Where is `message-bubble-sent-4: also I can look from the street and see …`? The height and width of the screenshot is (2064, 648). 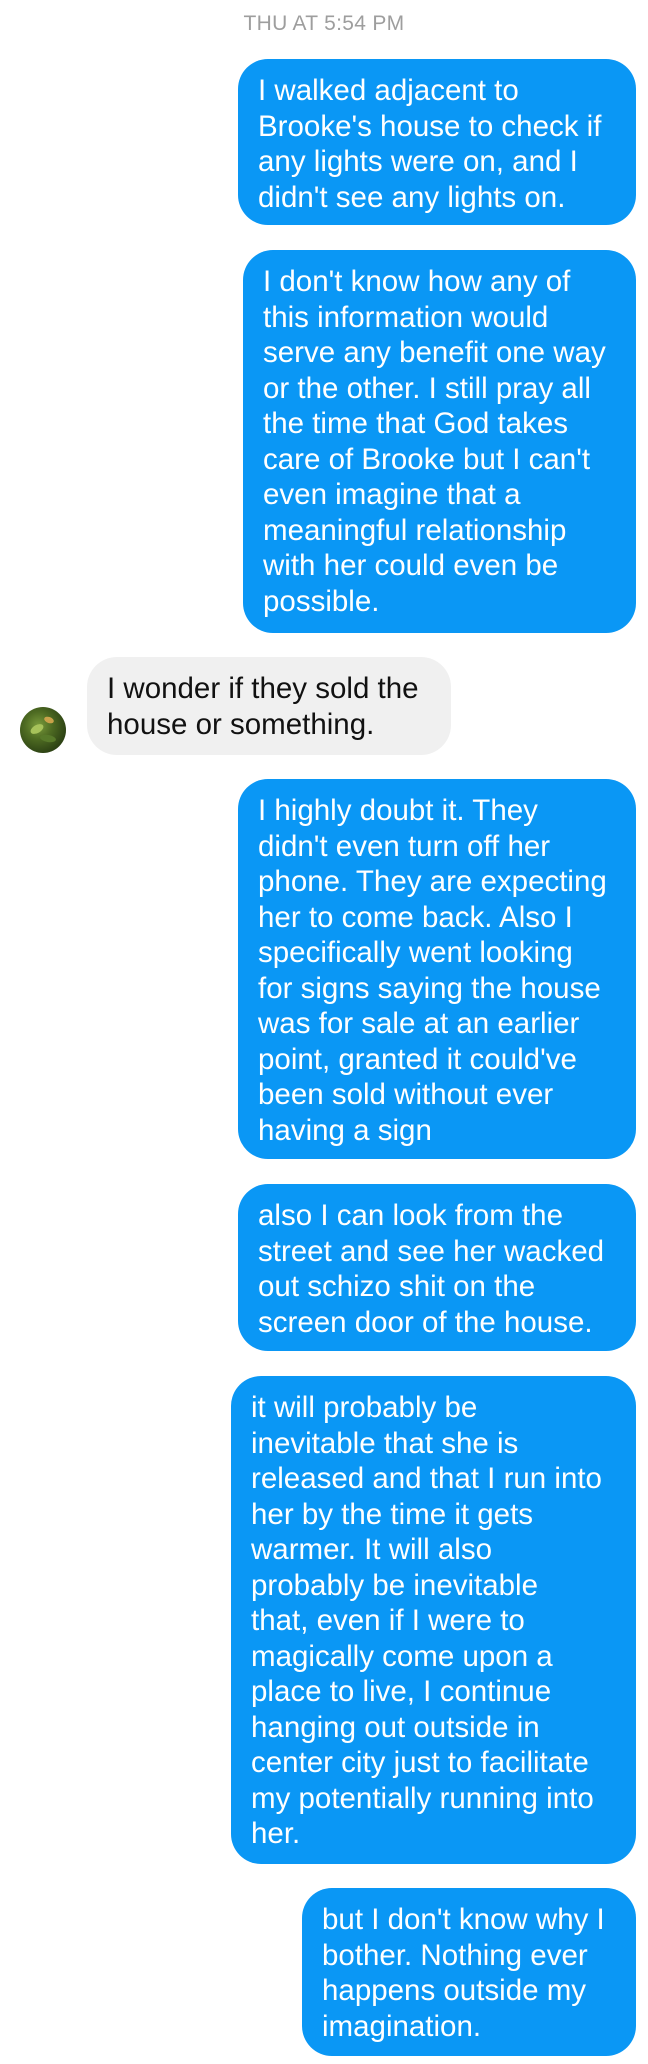
message-bubble-sent-4: also I can look from the street and see … is located at coordinates (437, 1267).